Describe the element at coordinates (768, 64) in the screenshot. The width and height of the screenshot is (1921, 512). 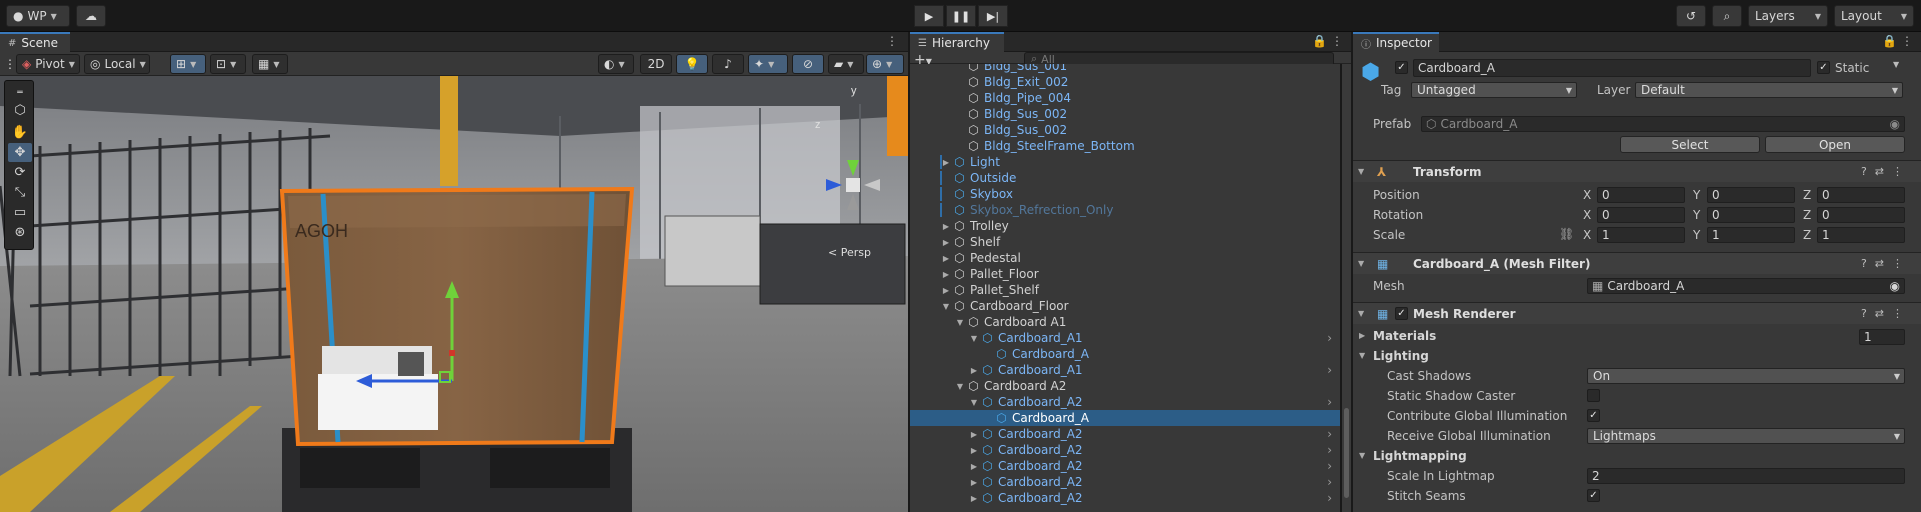
I see `effects-dropdown: ✦ ▼` at that location.